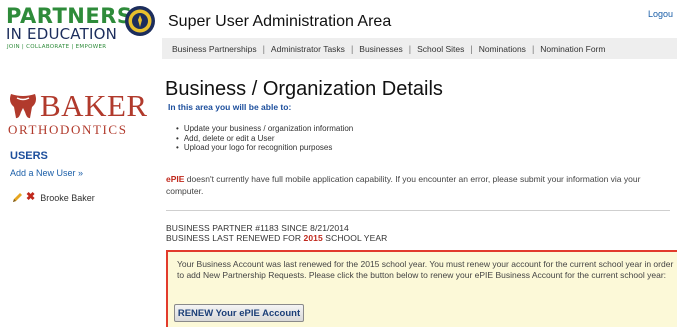 The image size is (677, 327). I want to click on nav-item-businesses: Businesses, so click(380, 49).